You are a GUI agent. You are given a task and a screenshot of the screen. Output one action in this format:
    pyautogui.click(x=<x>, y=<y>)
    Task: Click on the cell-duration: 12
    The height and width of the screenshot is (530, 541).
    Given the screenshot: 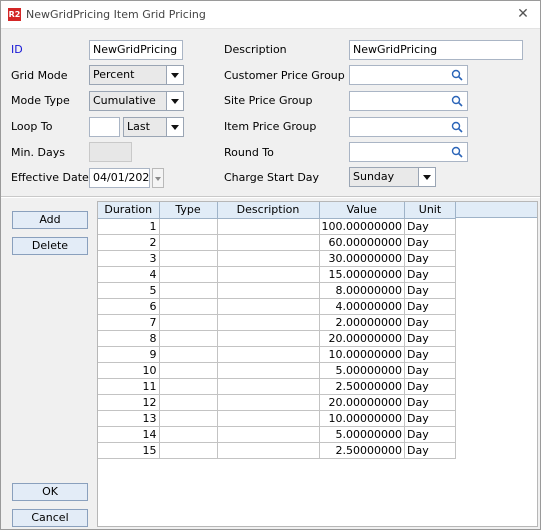 What is the action you would take?
    pyautogui.click(x=129, y=402)
    